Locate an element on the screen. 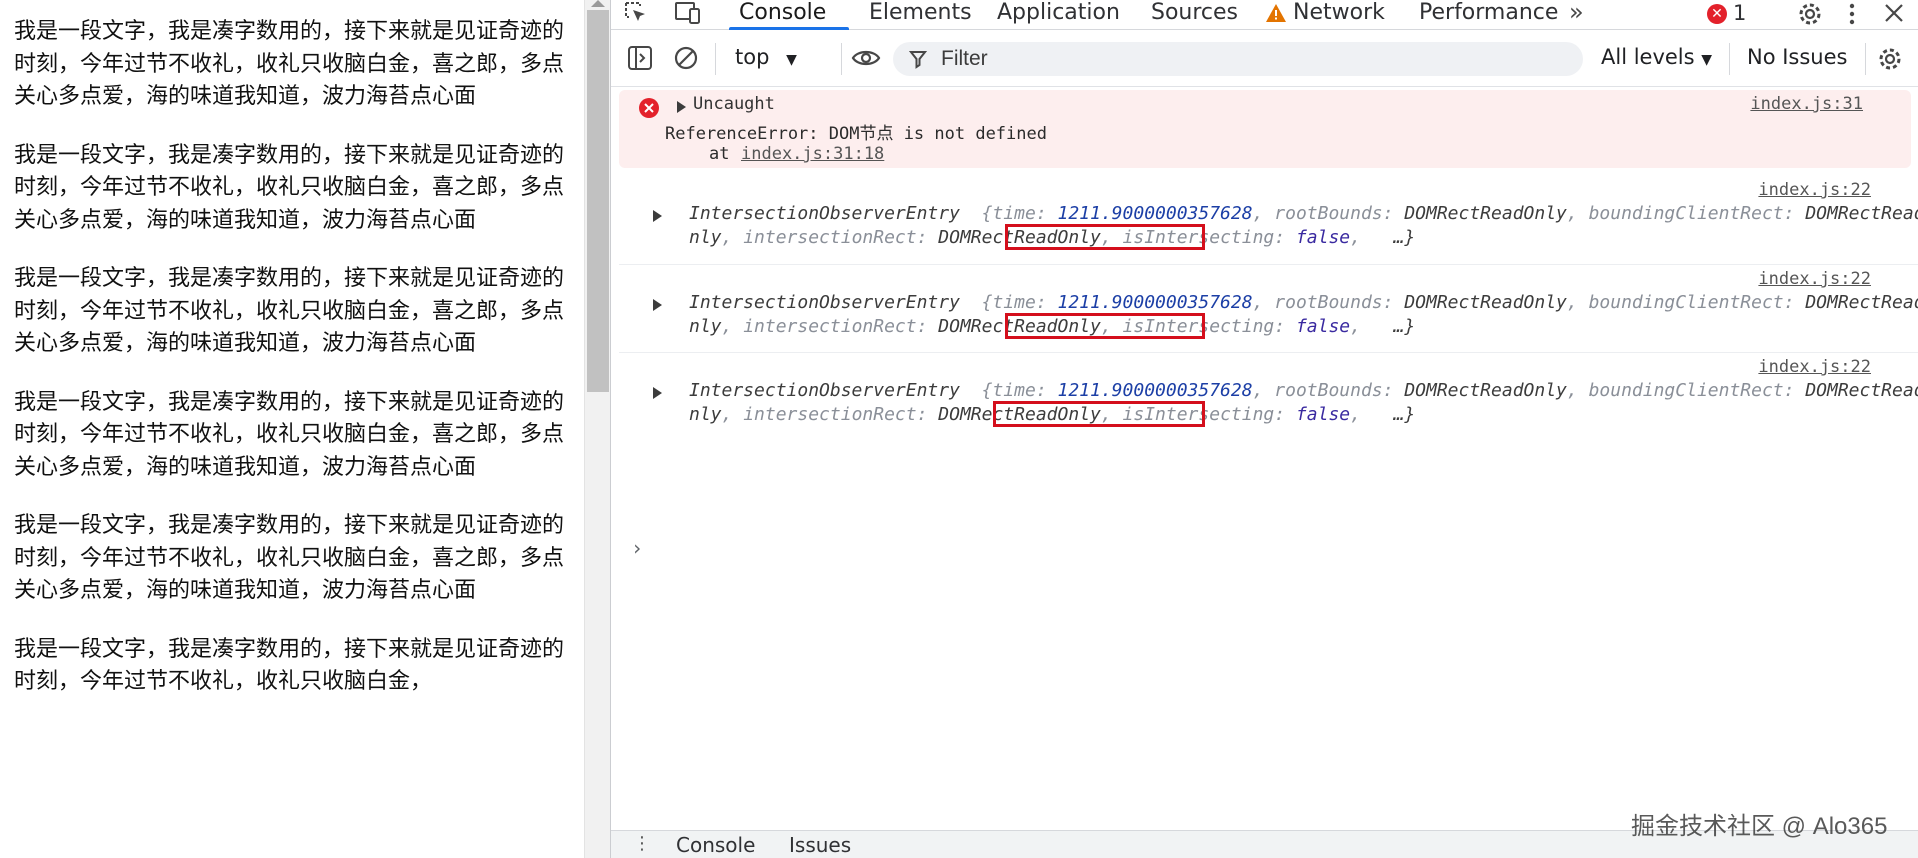 This screenshot has width=1918, height=858. stack-at-label: at is located at coordinates (719, 154).